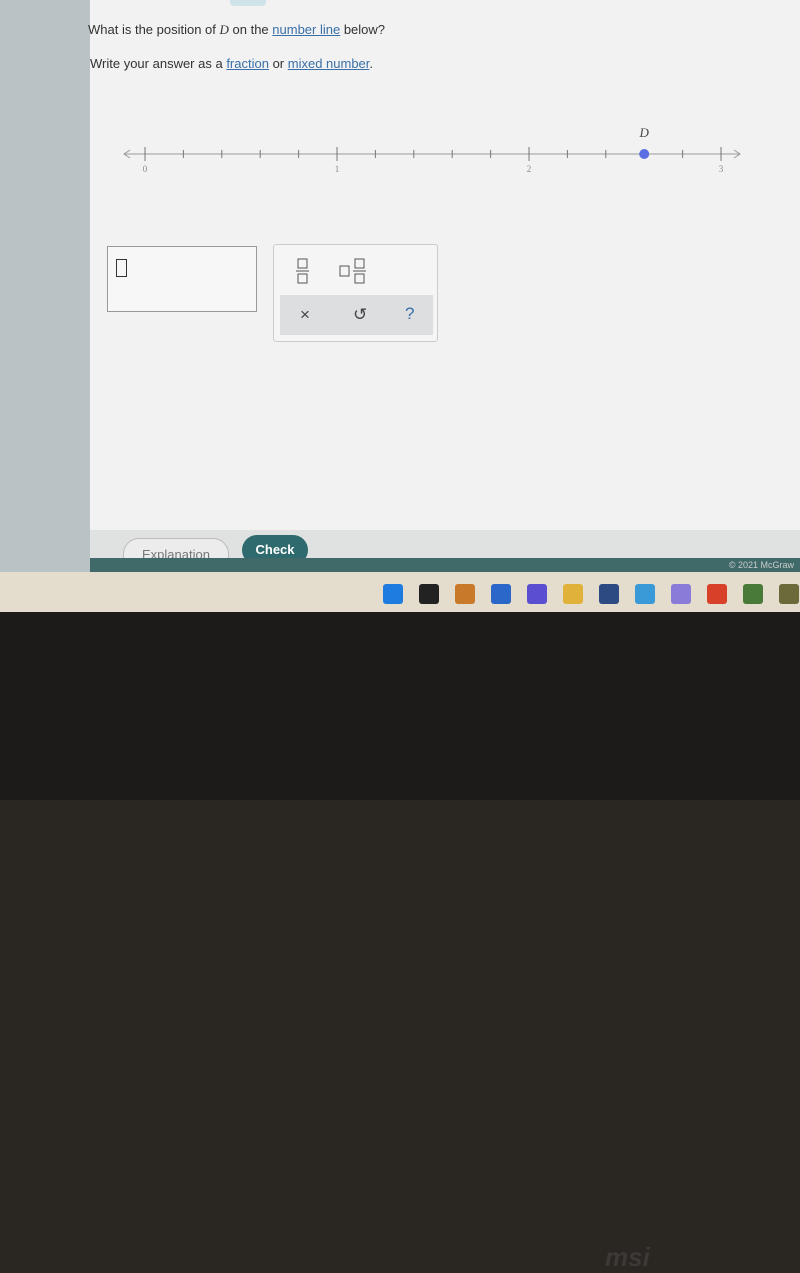 This screenshot has width=800, height=1273. I want to click on taskbar, so click(400, 592).